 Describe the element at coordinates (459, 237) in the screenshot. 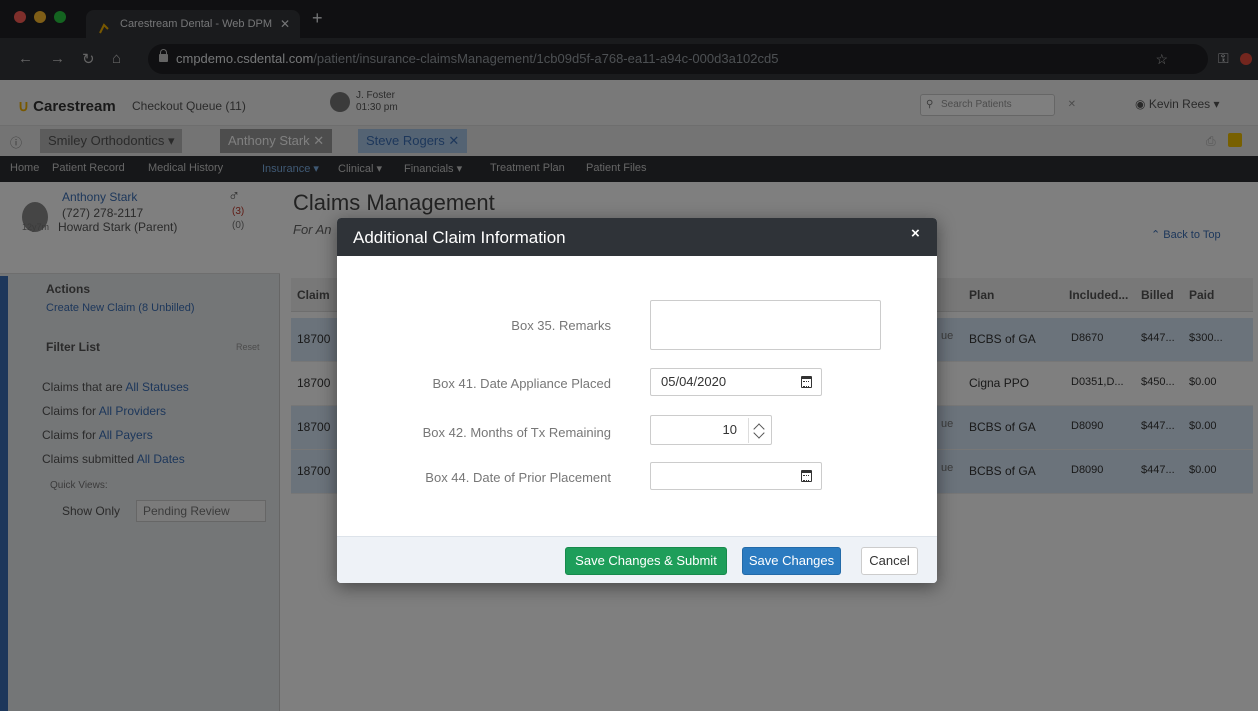

I see `modal-title: Additional Claim Information` at that location.